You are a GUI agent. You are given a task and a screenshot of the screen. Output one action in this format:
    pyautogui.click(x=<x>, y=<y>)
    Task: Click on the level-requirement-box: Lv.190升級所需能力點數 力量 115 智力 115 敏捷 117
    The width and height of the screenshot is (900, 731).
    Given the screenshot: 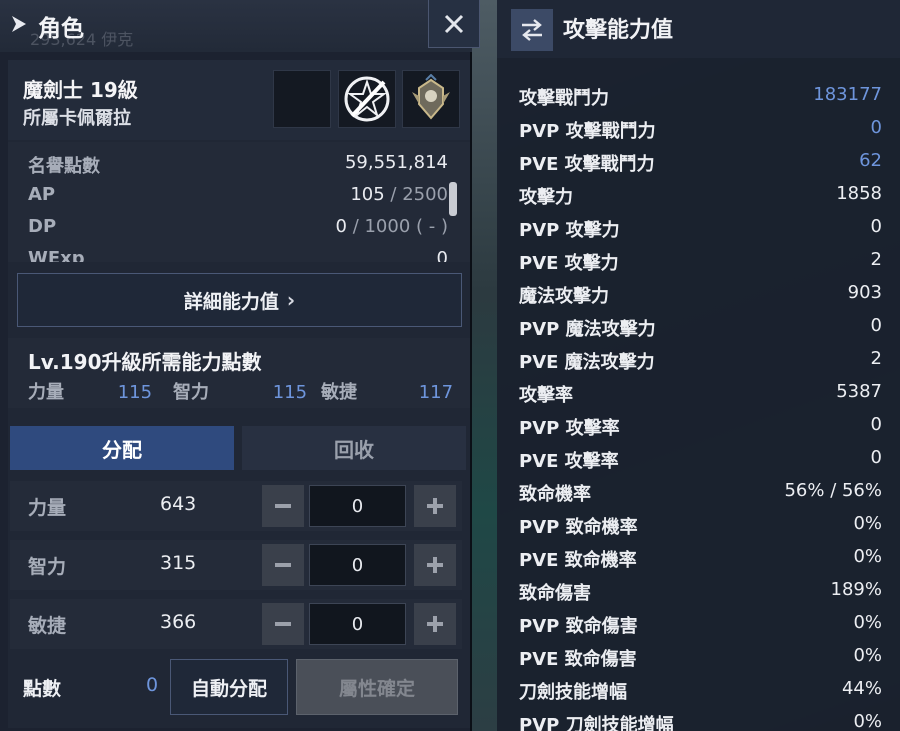 What is the action you would take?
    pyautogui.click(x=239, y=373)
    